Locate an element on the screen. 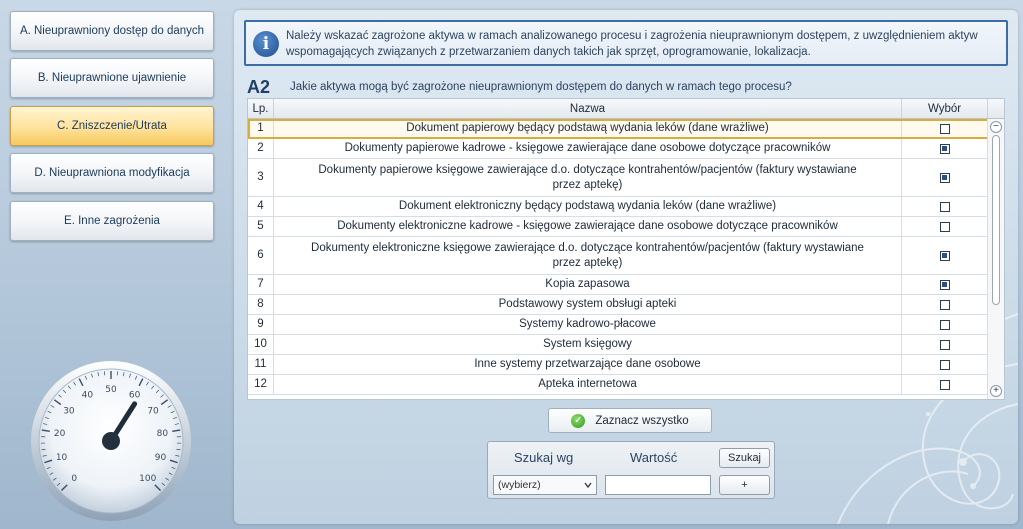 The width and height of the screenshot is (1023, 529). header-lp: Lp. is located at coordinates (261, 108).